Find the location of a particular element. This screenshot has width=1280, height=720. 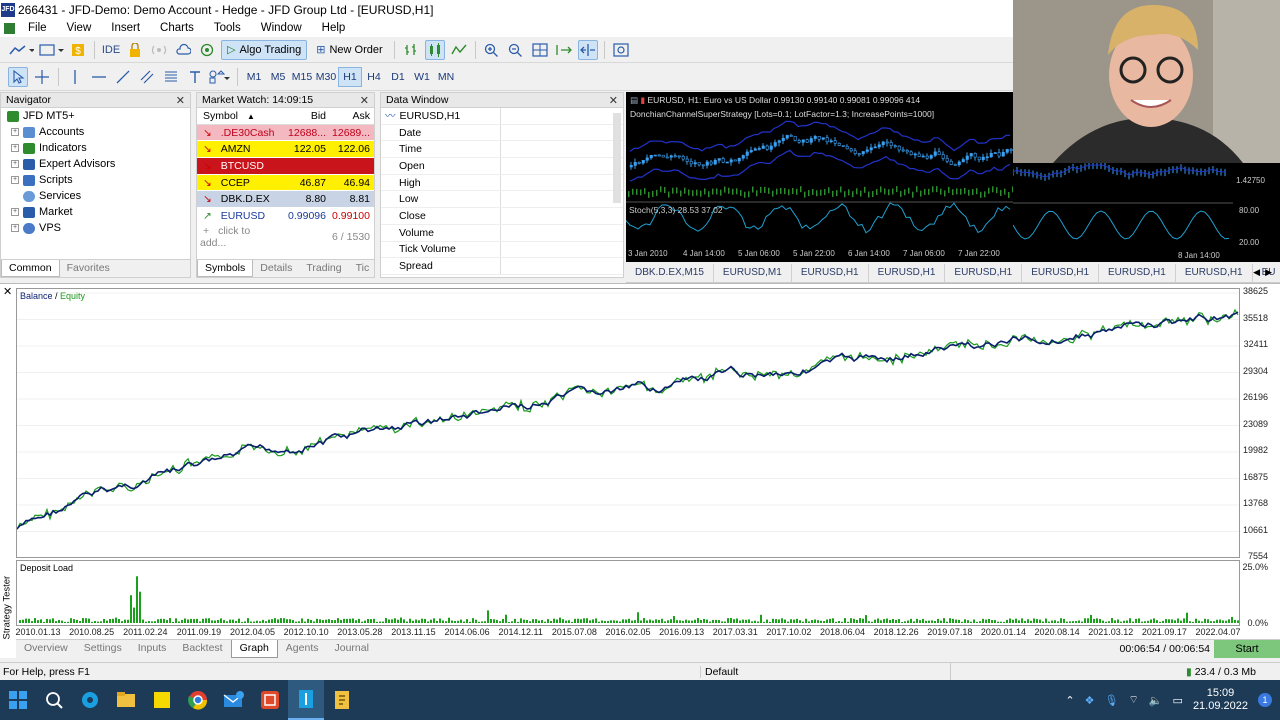

windows-start-icon is located at coordinates (18, 700).